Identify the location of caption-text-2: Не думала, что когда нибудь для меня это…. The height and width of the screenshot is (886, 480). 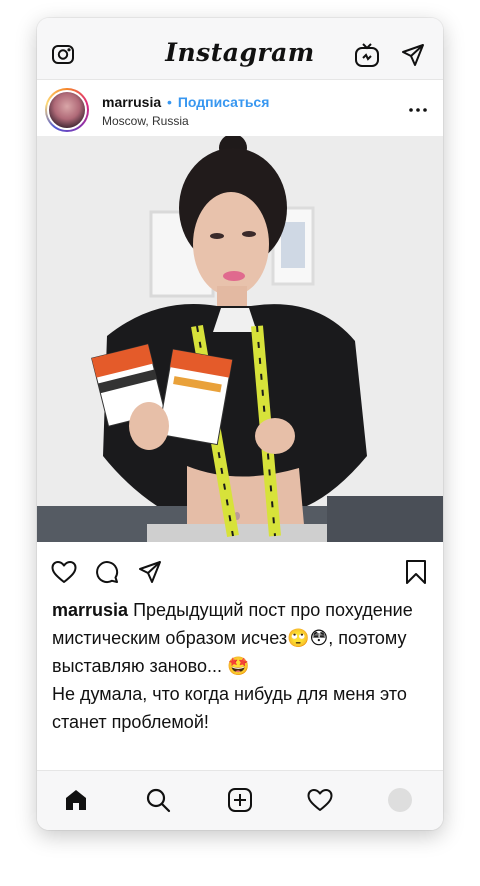
(229, 708).